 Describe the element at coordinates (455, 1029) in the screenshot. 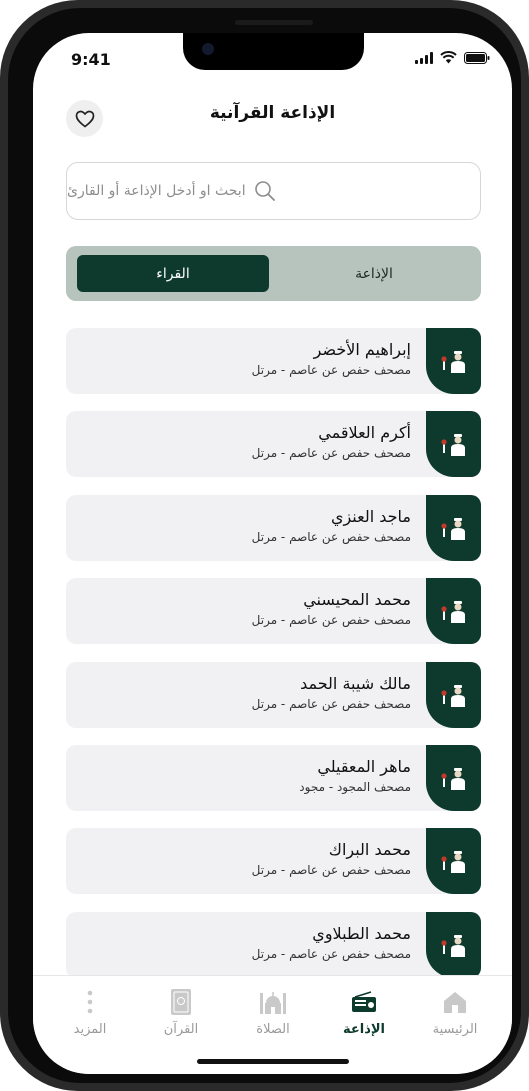

I see `tab-home-label: الرئيسية` at that location.